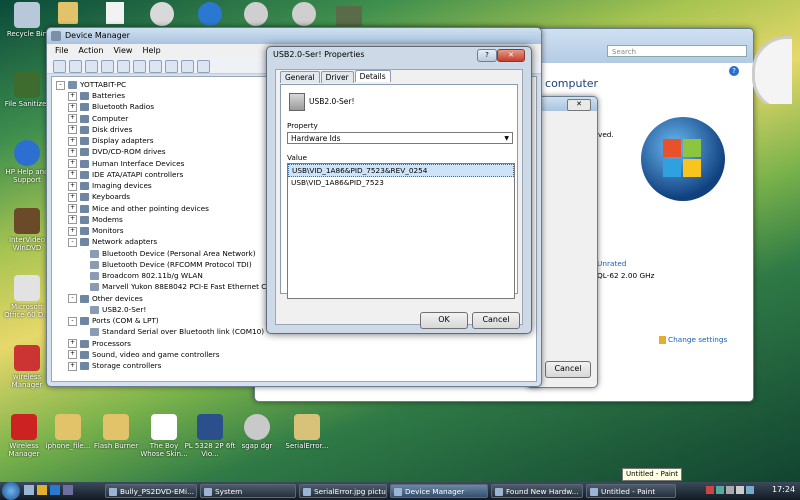 The height and width of the screenshot is (500, 800). I want to click on forward-icon, so click(75, 66).